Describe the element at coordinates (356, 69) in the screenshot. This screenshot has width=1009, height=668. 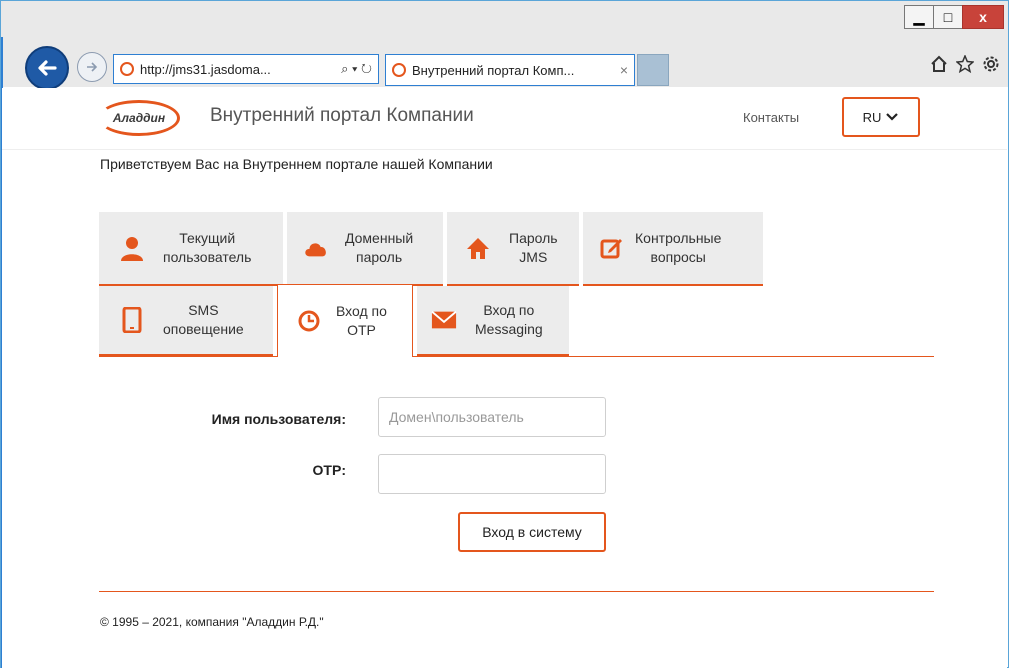
I see `address-controls: ⌕ ▾ ↻` at that location.